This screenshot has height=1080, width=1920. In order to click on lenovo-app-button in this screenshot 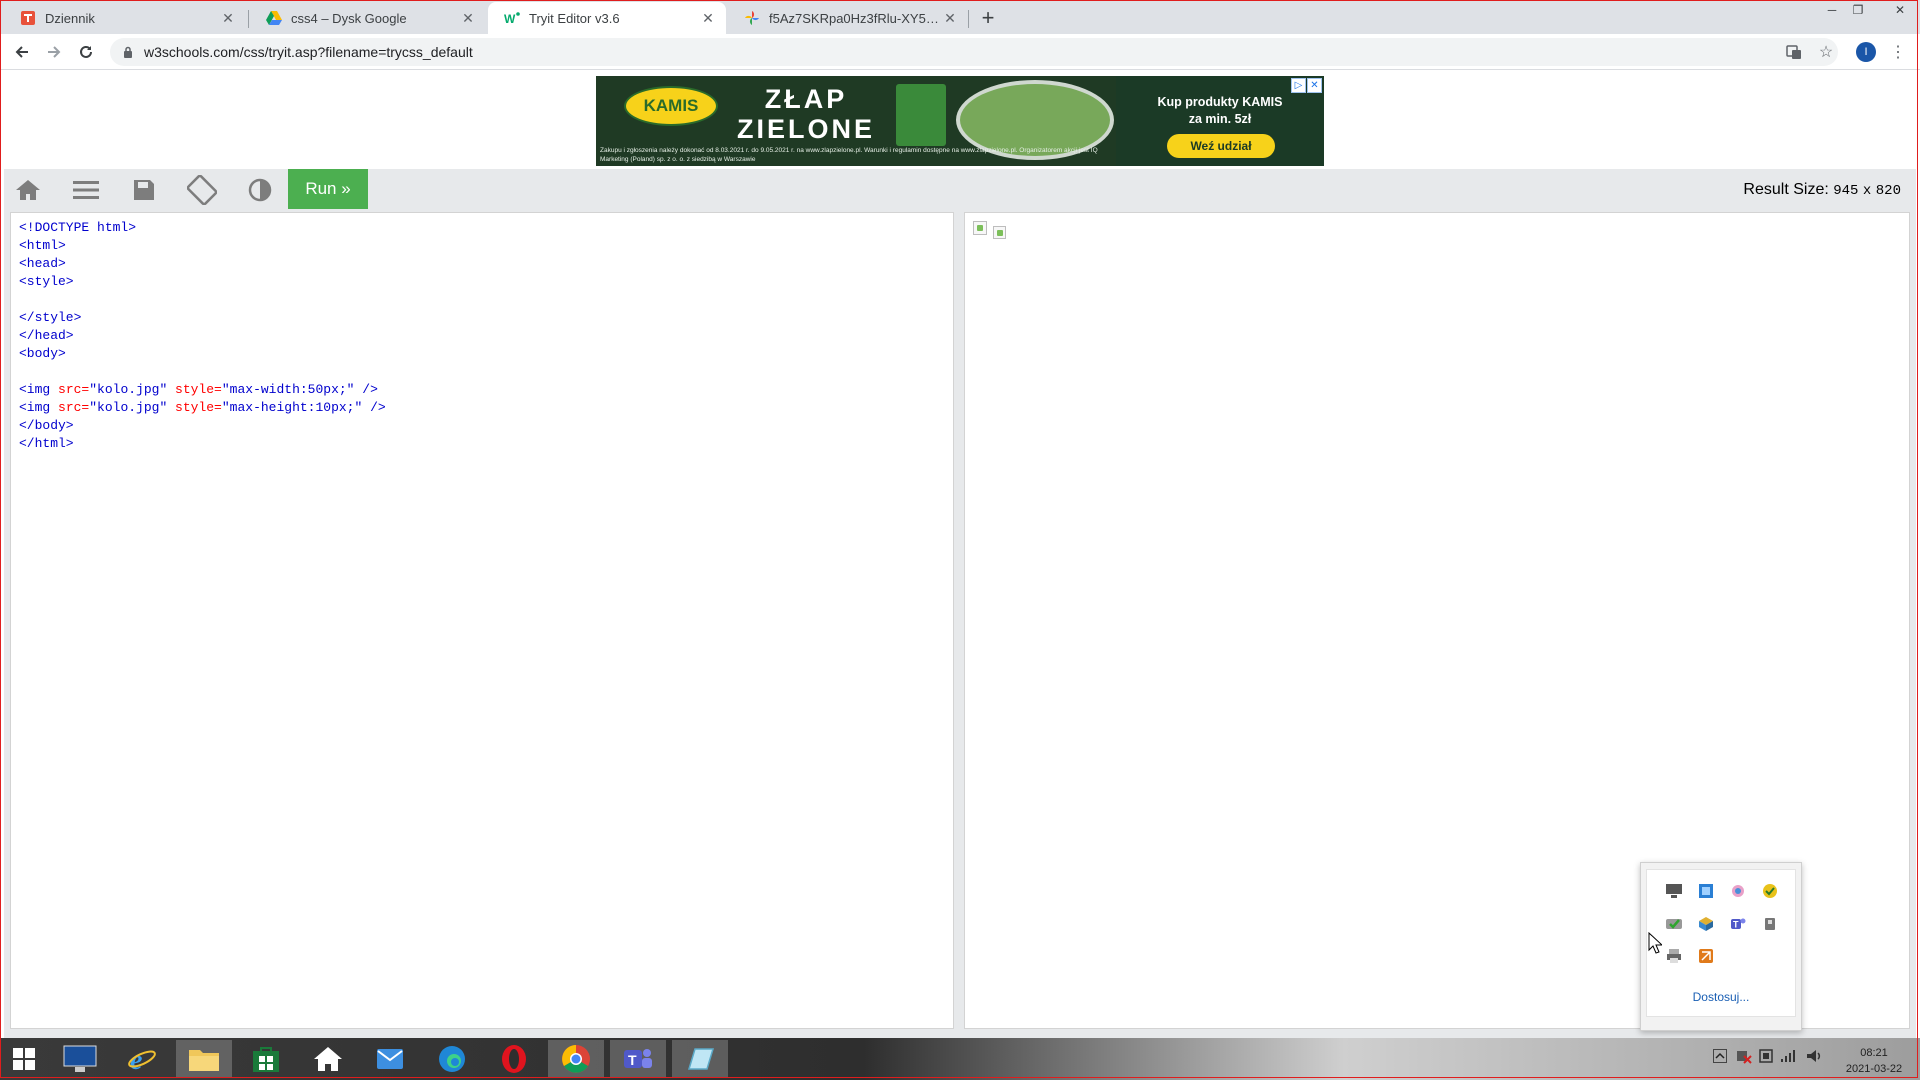, I will do `click(80, 1059)`.